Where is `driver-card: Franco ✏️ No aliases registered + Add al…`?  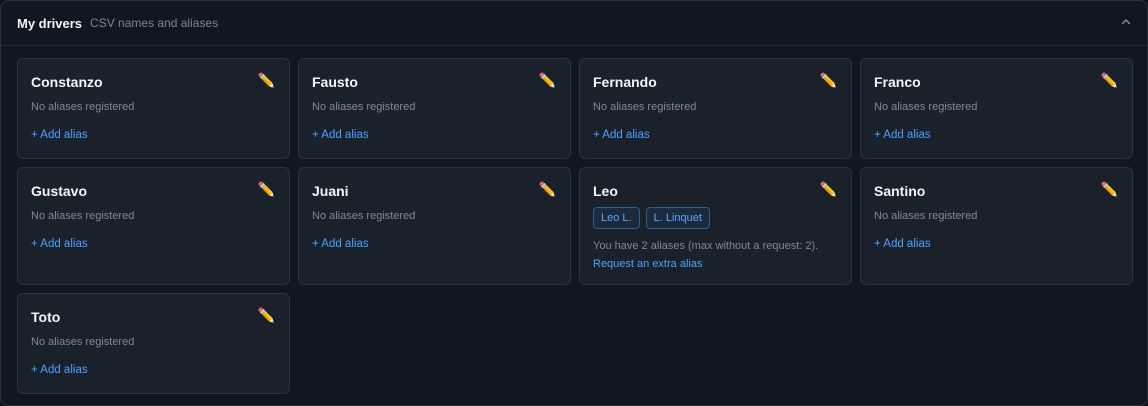
driver-card: Franco ✏️ No aliases registered + Add al… is located at coordinates (996, 108).